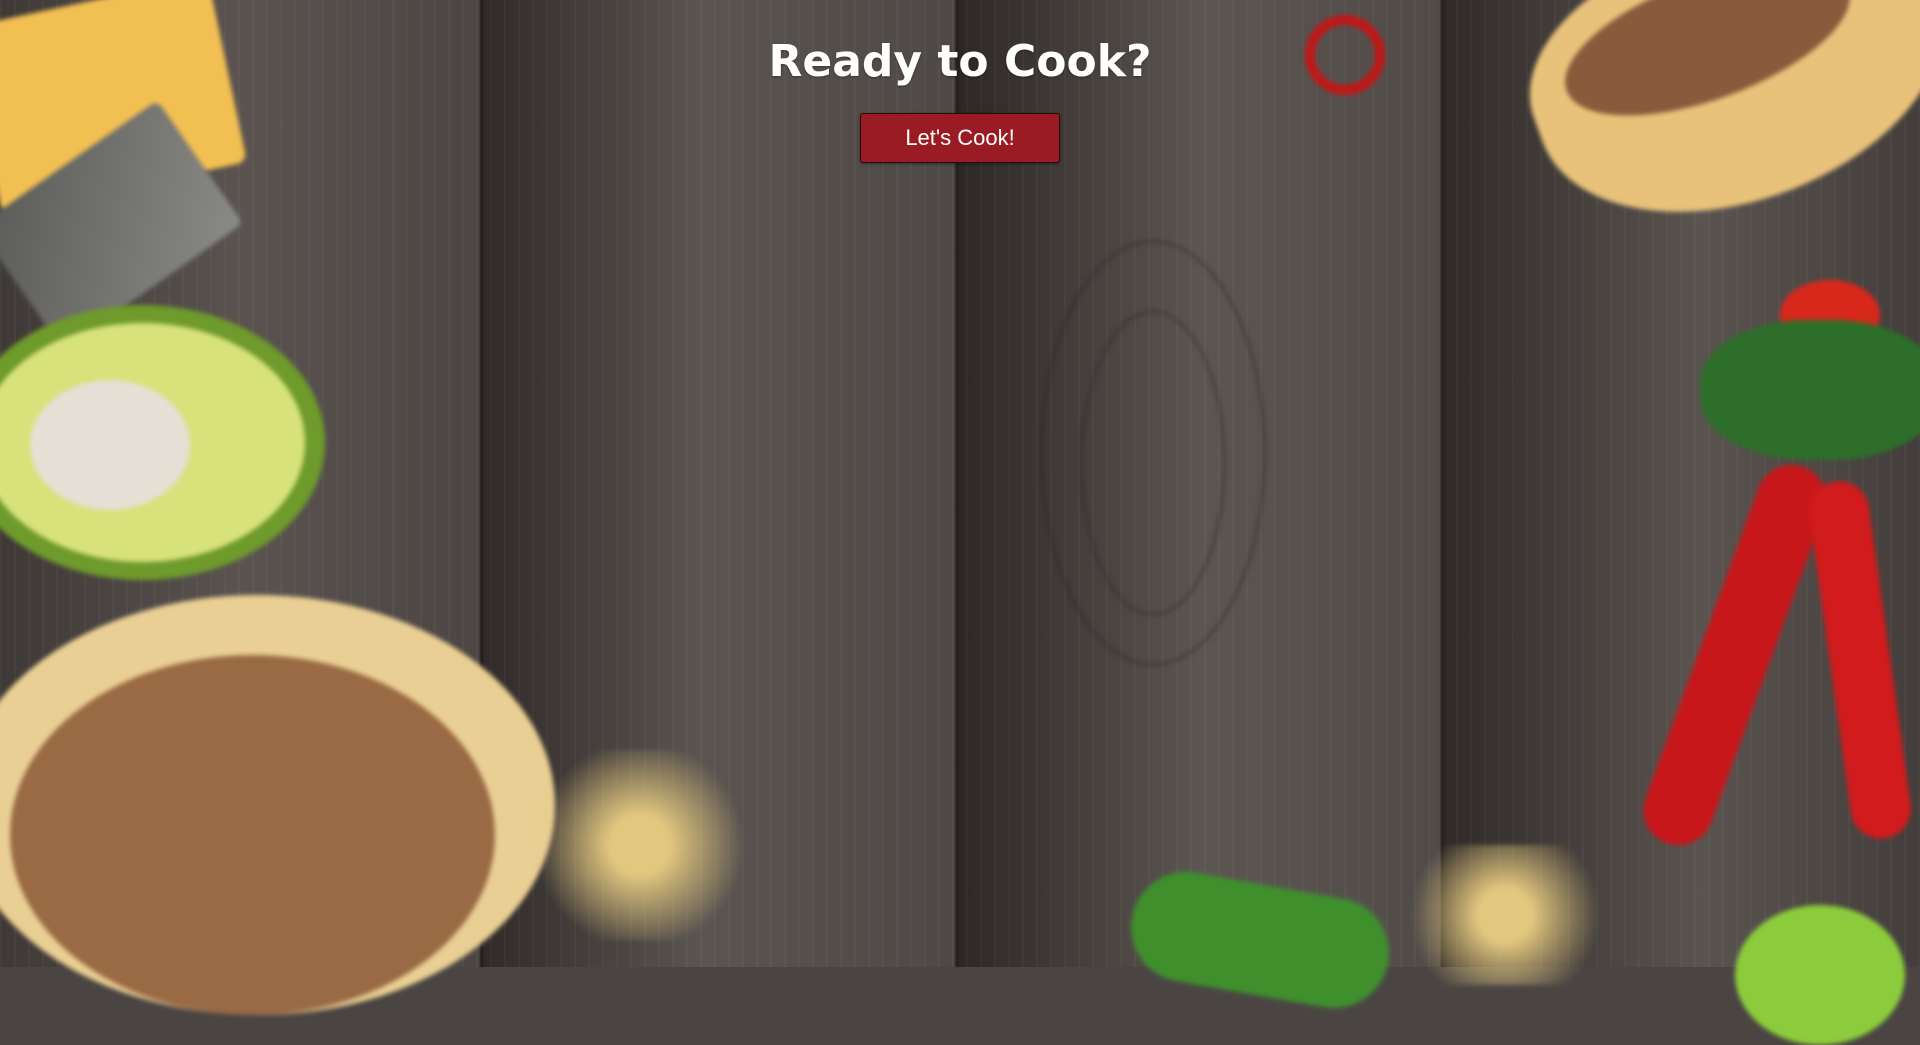 The width and height of the screenshot is (1920, 1045). Describe the element at coordinates (1810, 390) in the screenshot. I see `parsley` at that location.